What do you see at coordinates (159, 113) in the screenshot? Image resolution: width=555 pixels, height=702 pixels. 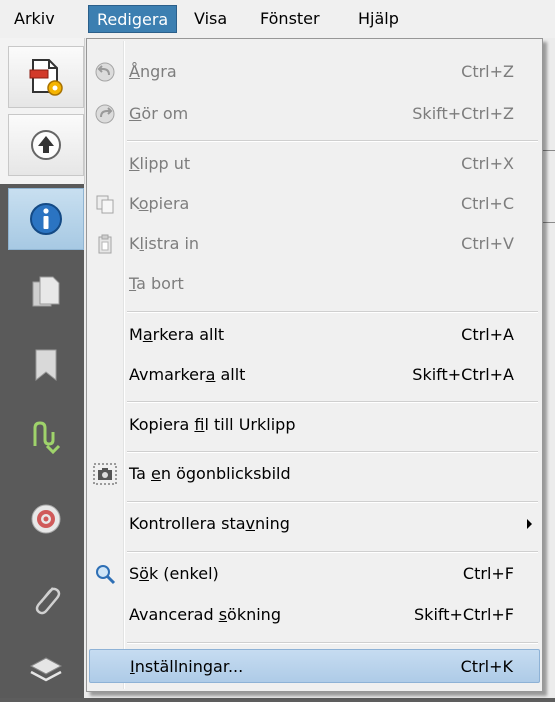 I see `menu-item-label: Gör om` at bounding box center [159, 113].